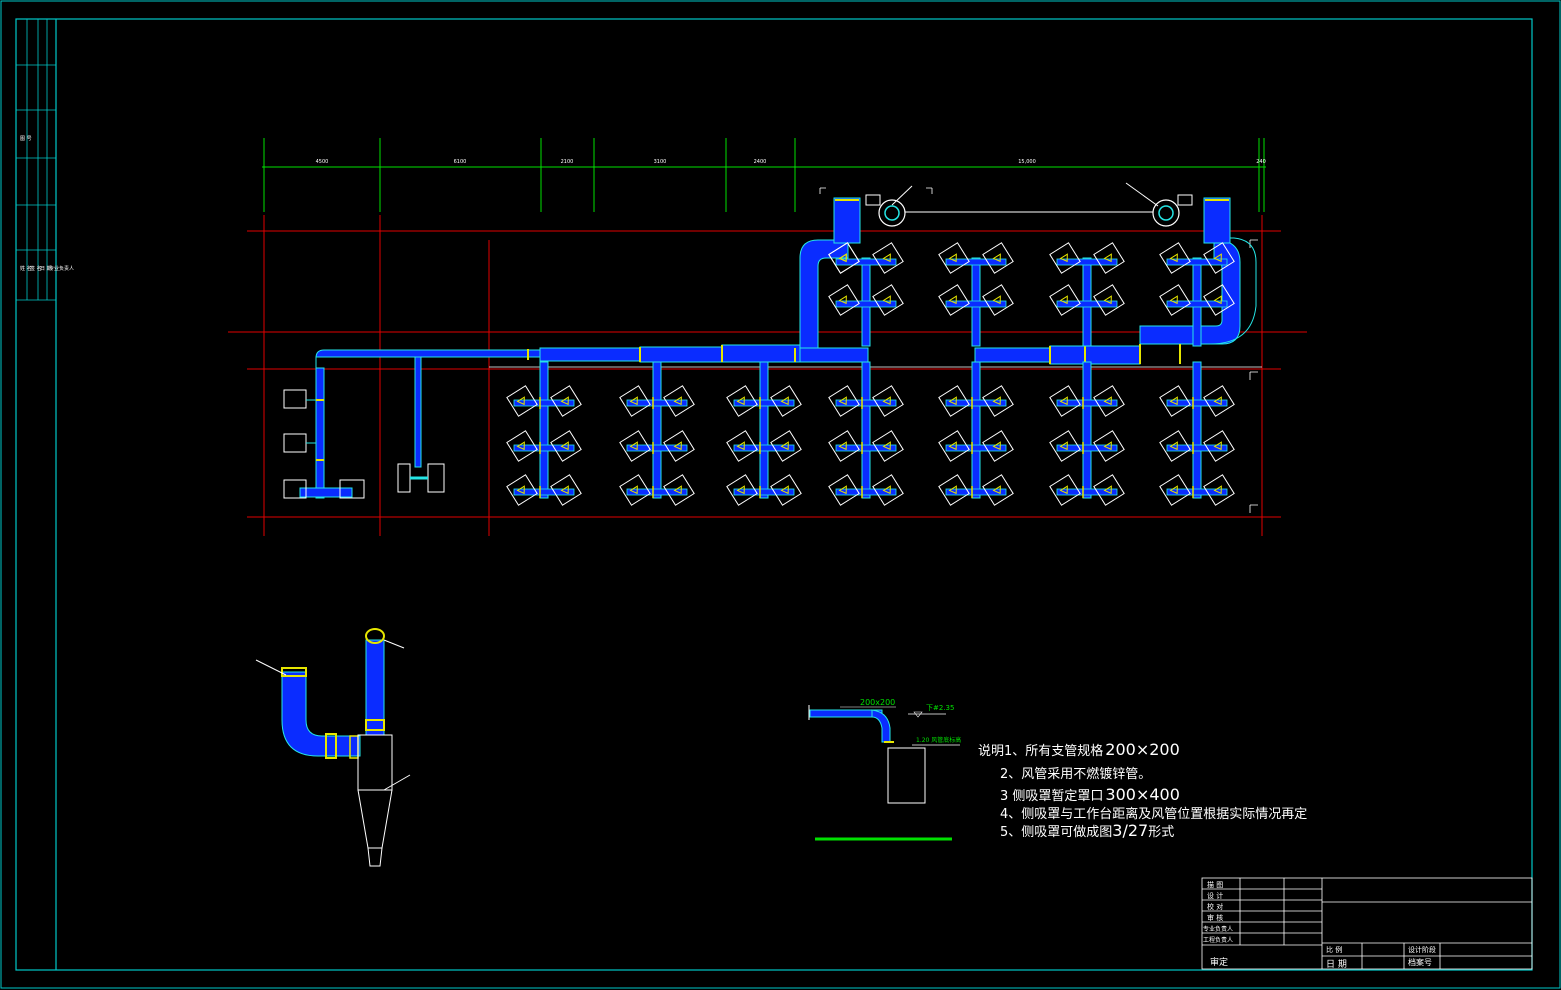  Describe the element at coordinates (1056, 832) in the screenshot. I see `note-5-text: 5、侧吸罩可做成图` at that location.